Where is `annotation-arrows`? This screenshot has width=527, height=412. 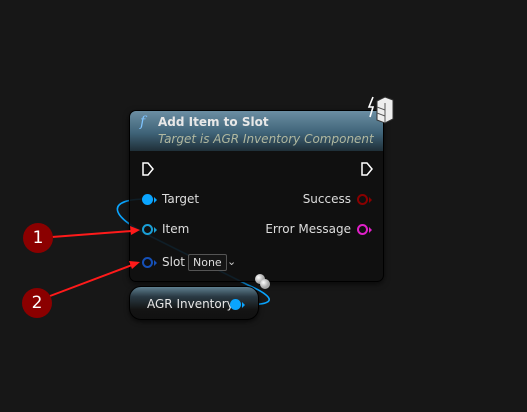 annotation-arrows is located at coordinates (94, 261).